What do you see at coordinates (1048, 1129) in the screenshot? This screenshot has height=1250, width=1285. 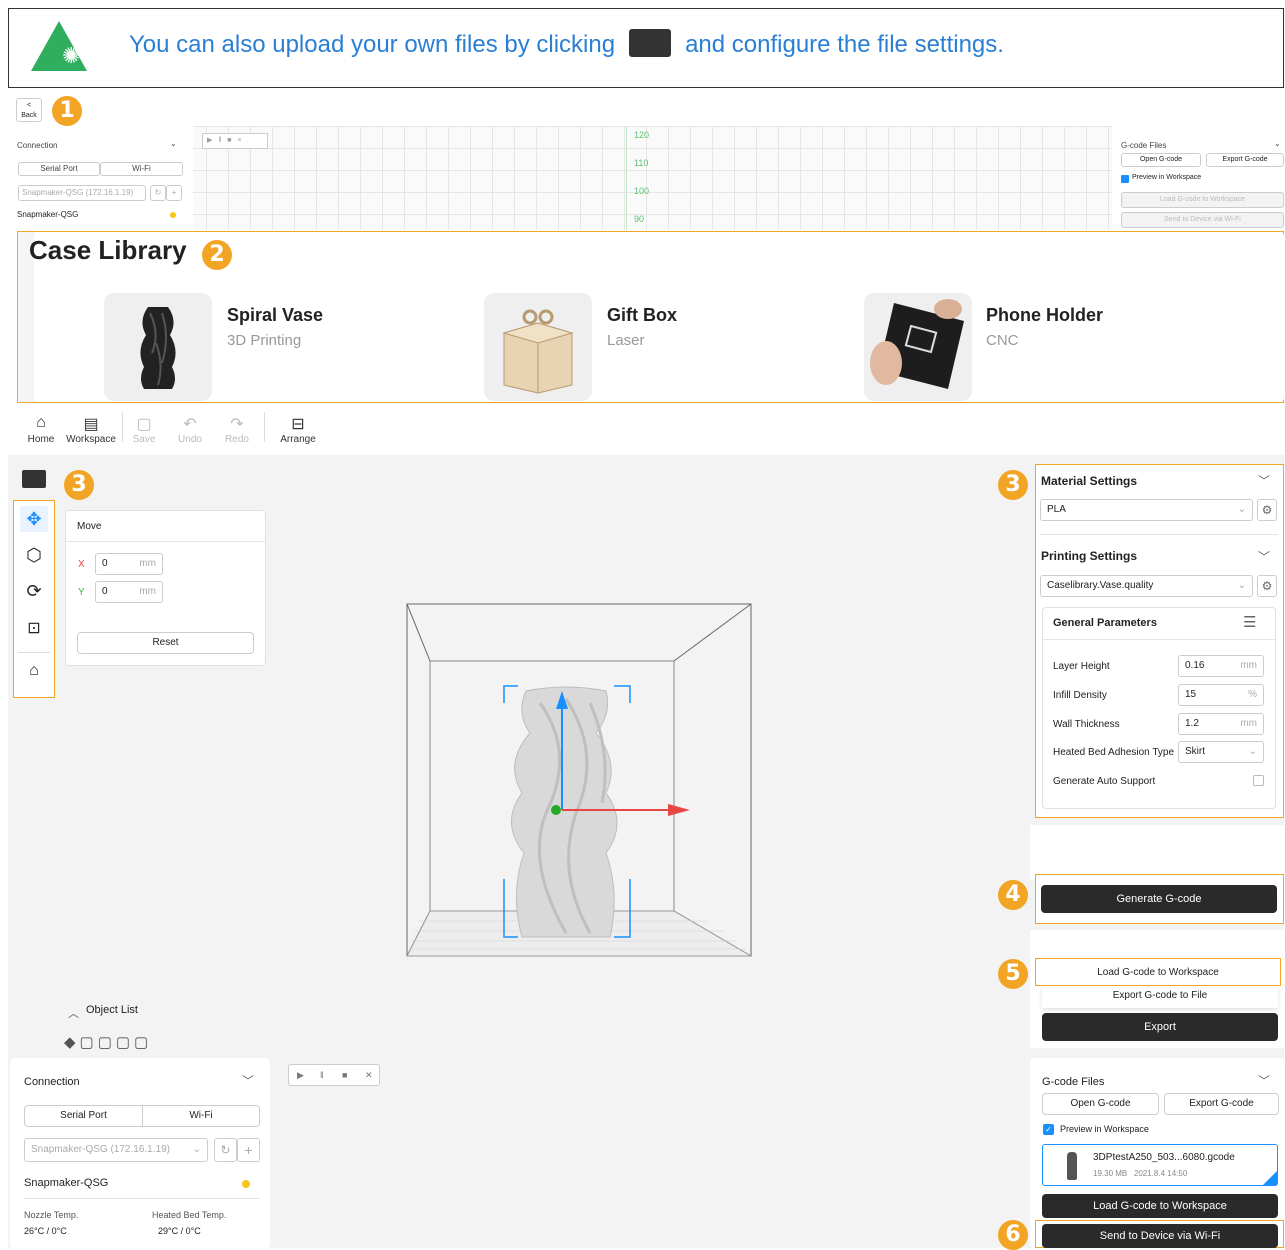 I see `checkbox-checked-icon: ✓` at bounding box center [1048, 1129].